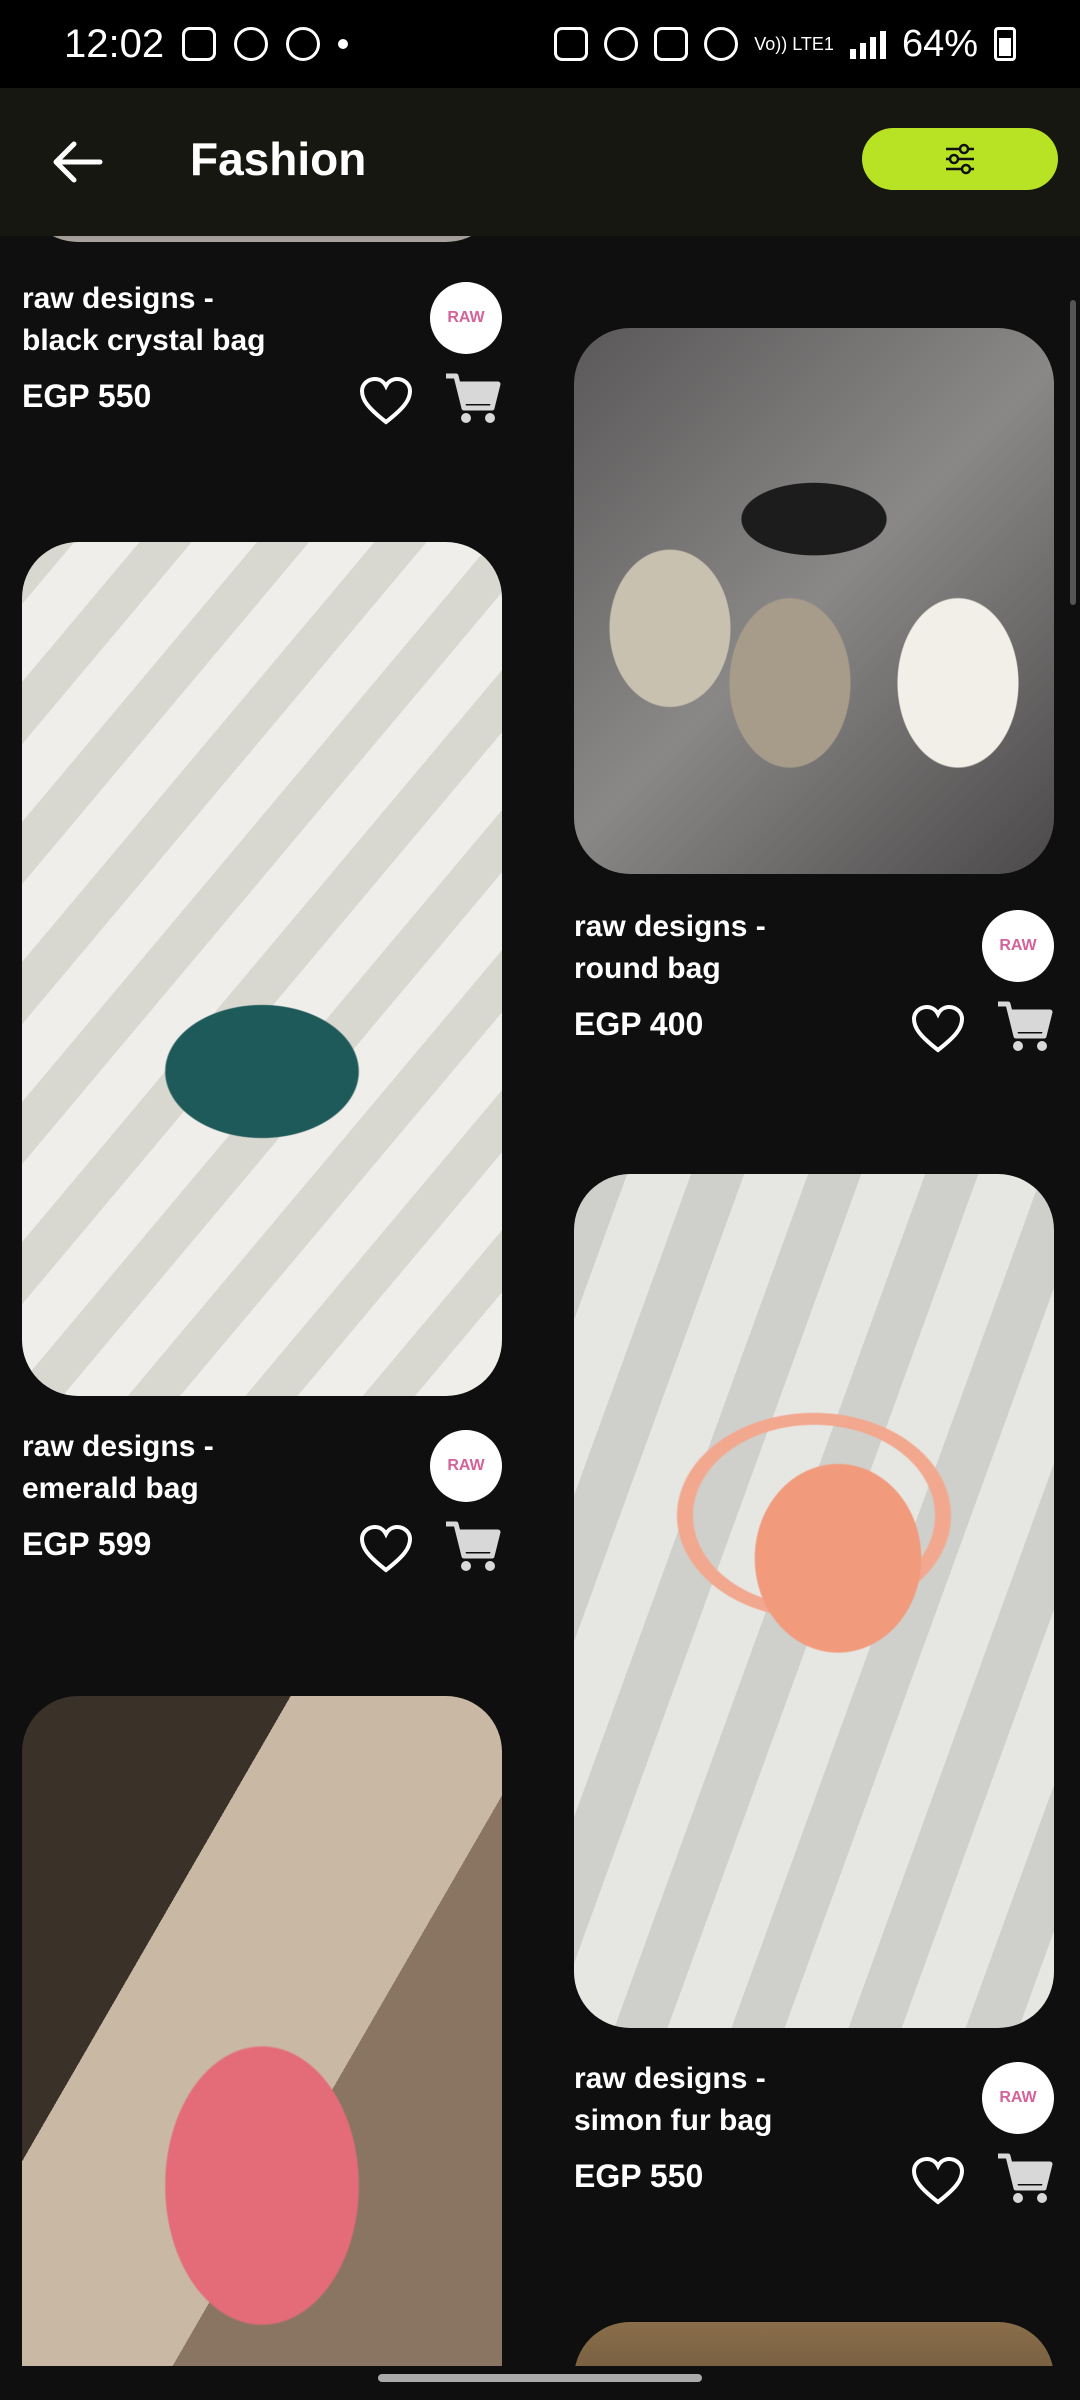 The width and height of the screenshot is (1080, 2400). What do you see at coordinates (540, 162) in the screenshot?
I see `app-bar: Fashion` at bounding box center [540, 162].